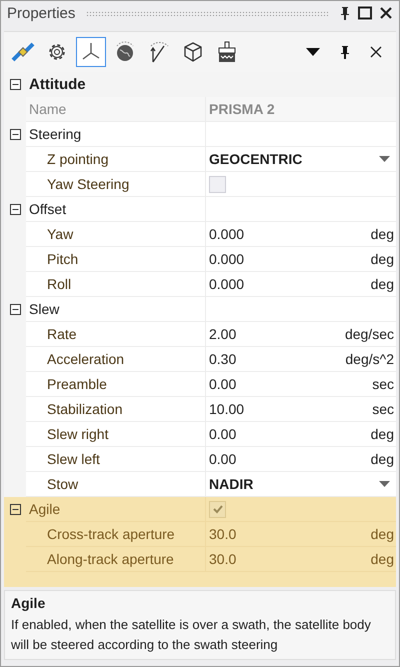  Describe the element at coordinates (313, 52) in the screenshot. I see `dropdown-caret-icon` at that location.